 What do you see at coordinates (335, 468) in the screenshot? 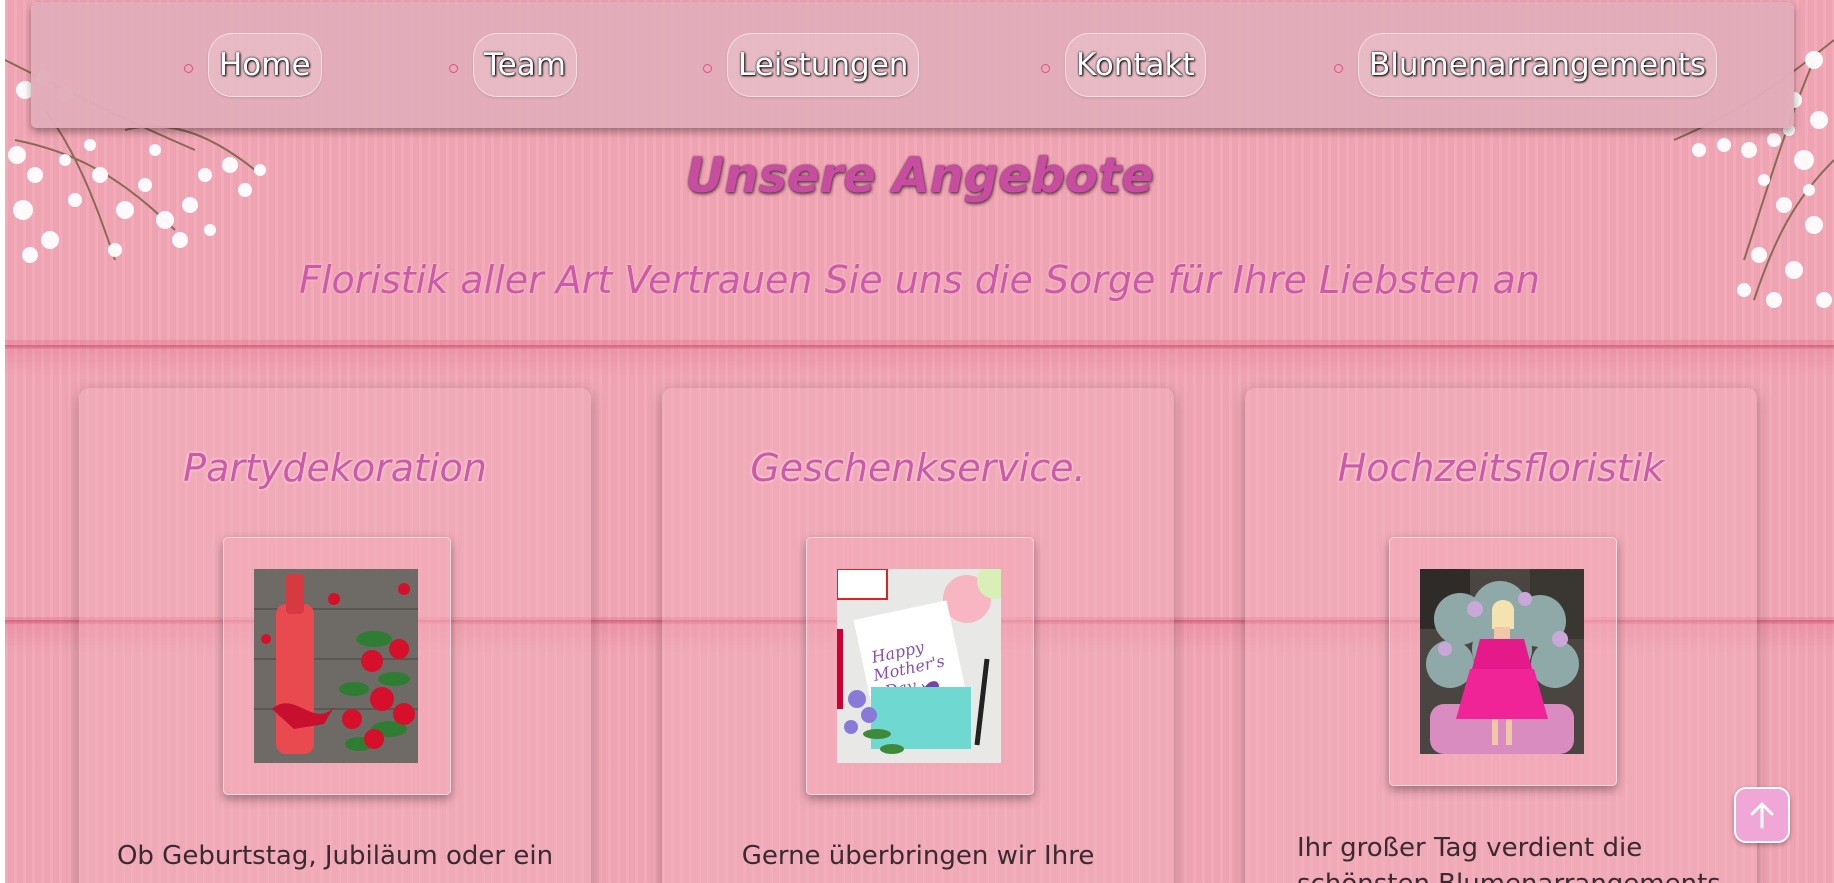
I see `card-title: Partydekoration` at bounding box center [335, 468].